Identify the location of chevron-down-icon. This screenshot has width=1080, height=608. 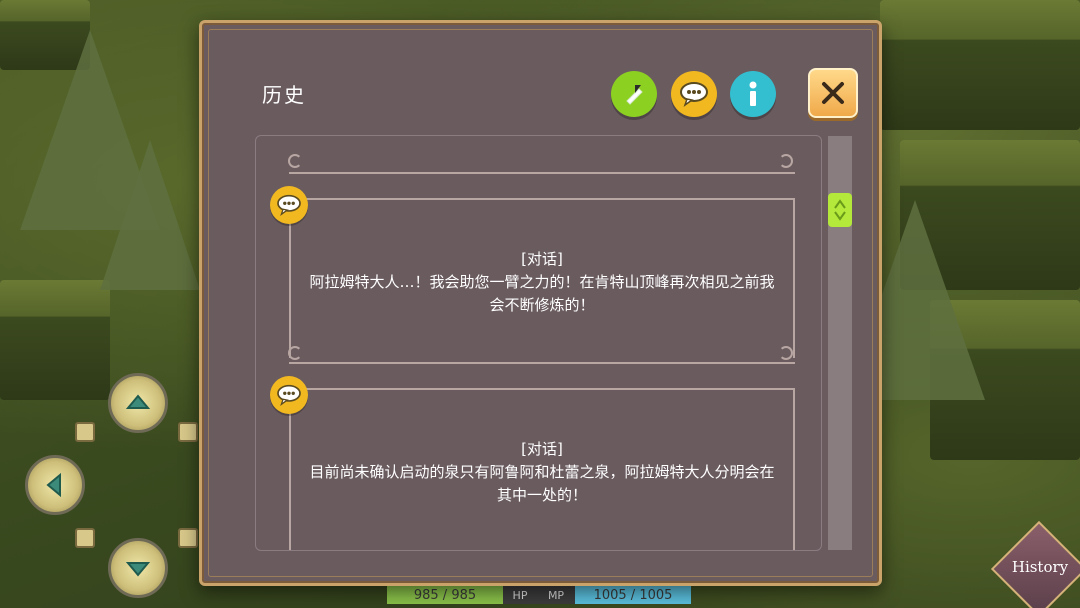
(138, 569).